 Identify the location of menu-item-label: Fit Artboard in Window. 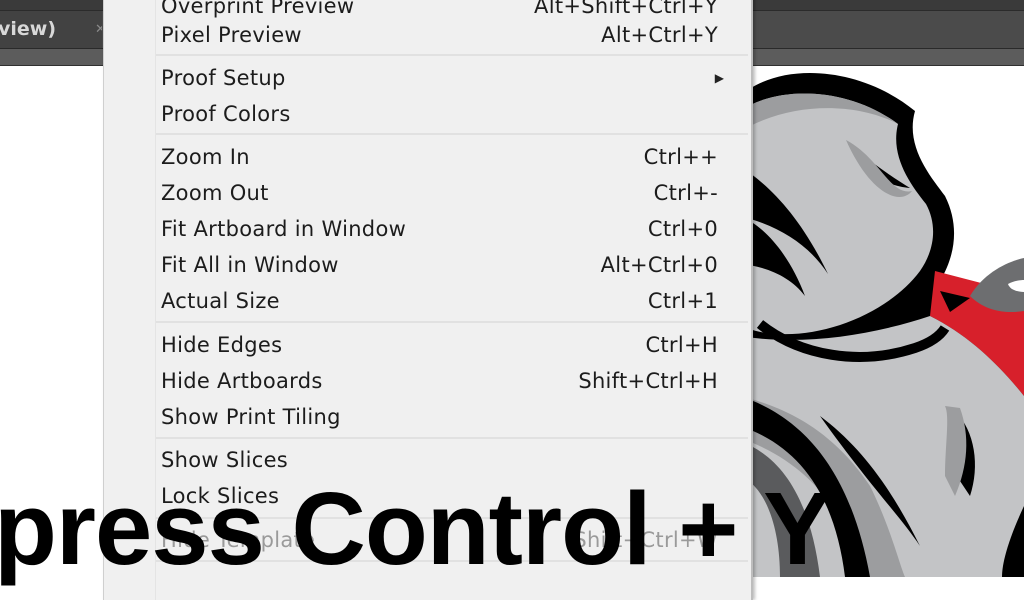
(284, 229).